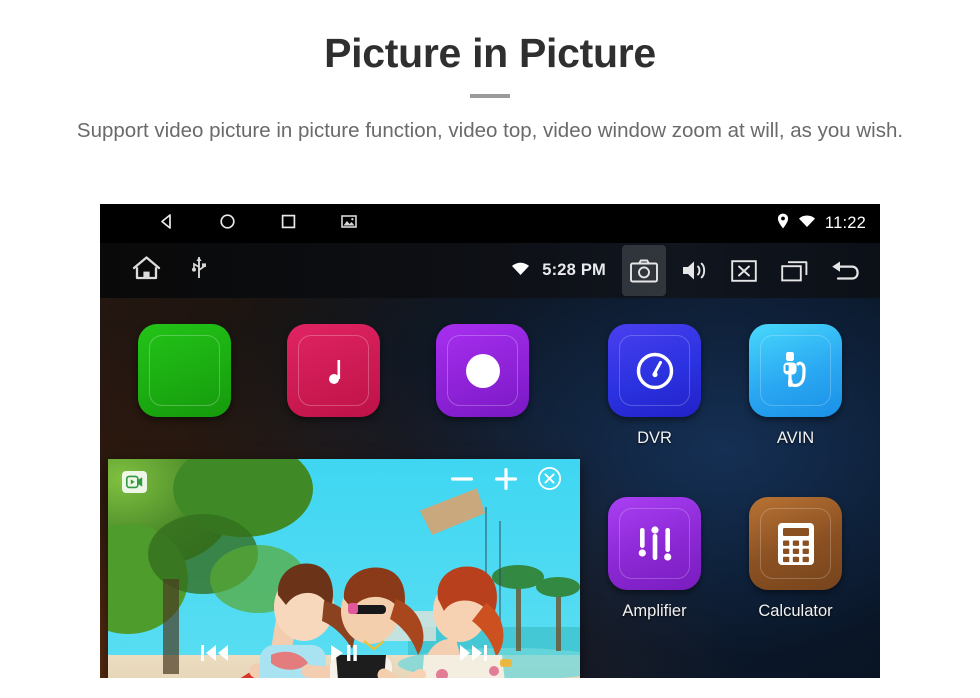 The image size is (980, 698). I want to click on back-triangle-icon, so click(166, 224).